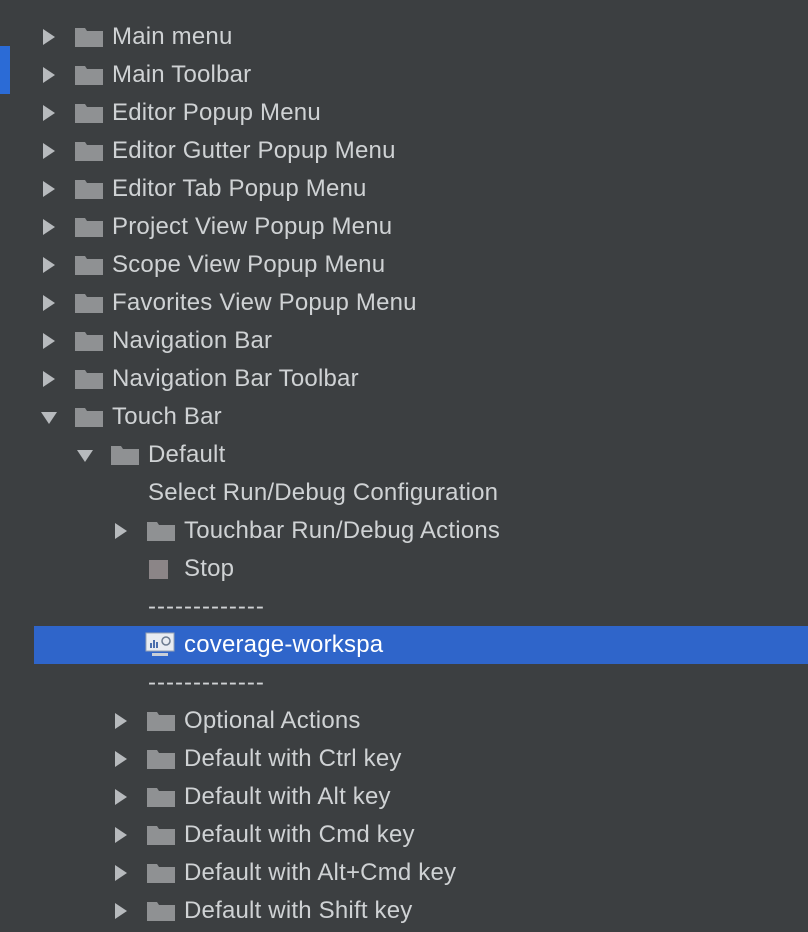  Describe the element at coordinates (298, 910) in the screenshot. I see `tree-row-label: Default with Shift key` at that location.